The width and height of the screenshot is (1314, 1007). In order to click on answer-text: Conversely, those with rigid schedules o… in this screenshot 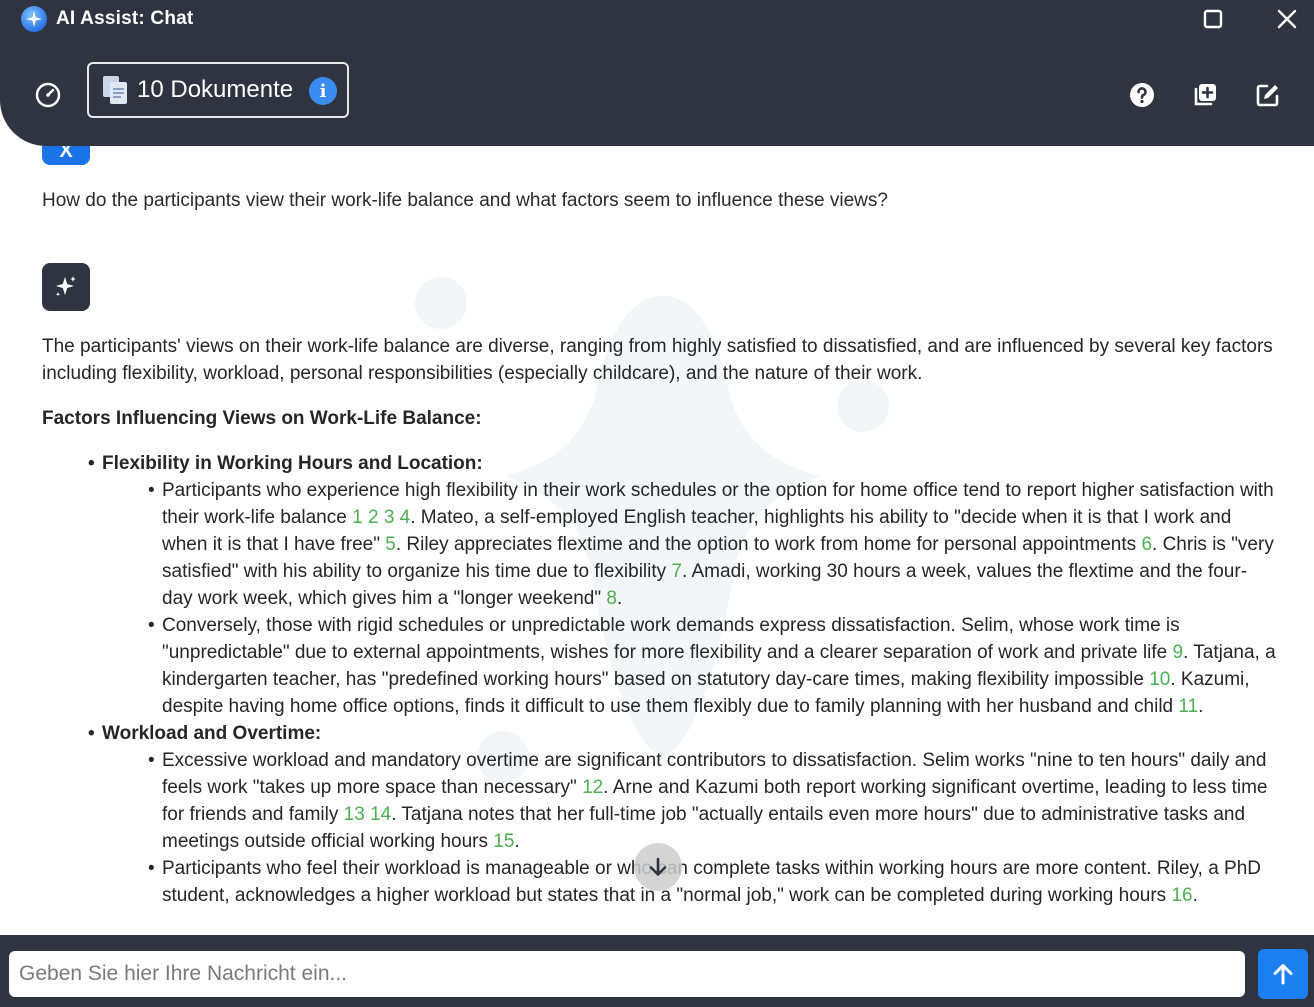, I will do `click(671, 639)`.